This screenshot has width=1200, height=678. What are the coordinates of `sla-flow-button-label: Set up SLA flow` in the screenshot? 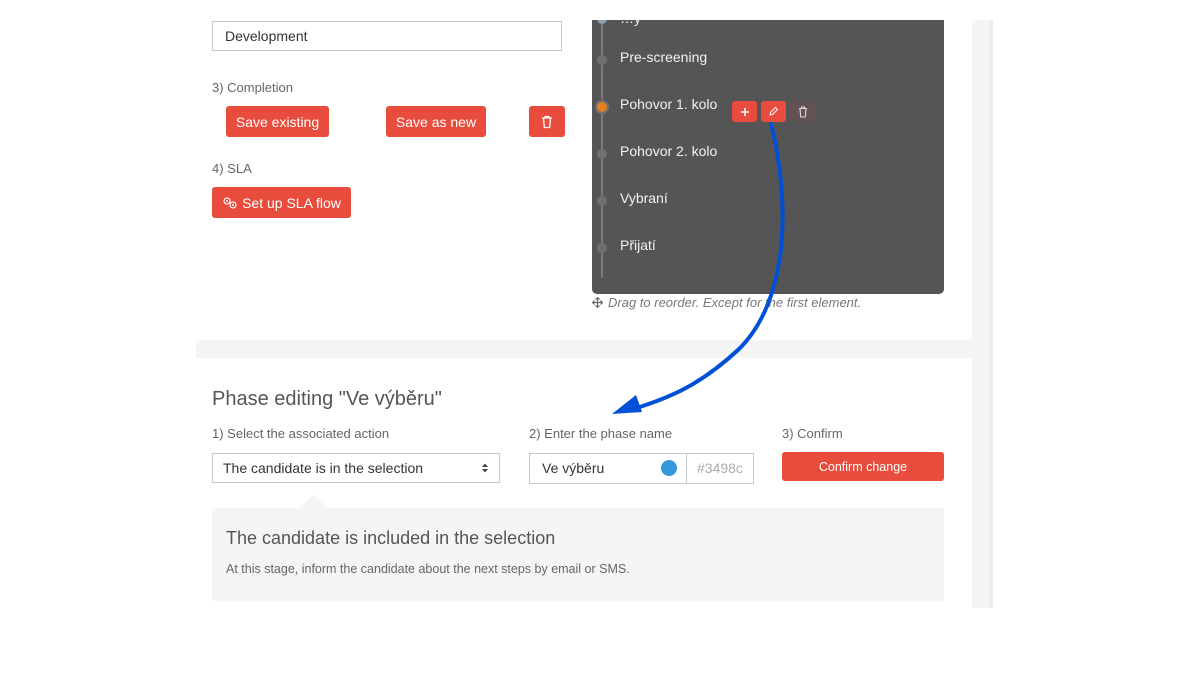 It's located at (291, 202).